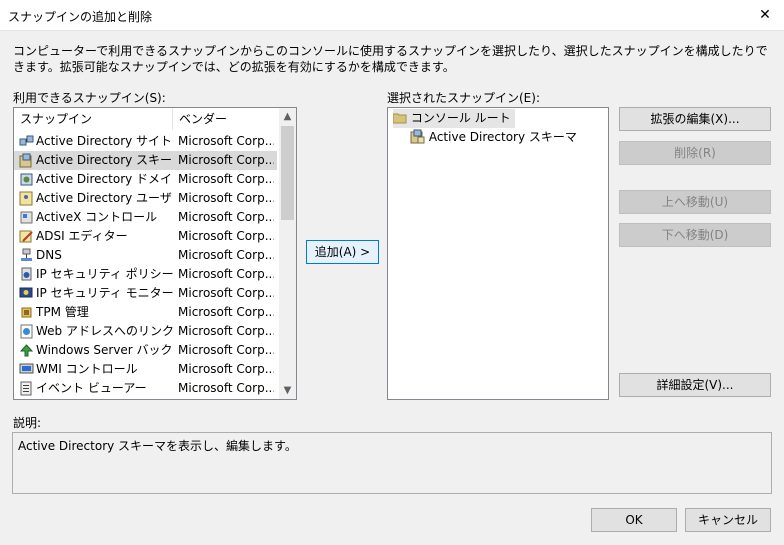  Describe the element at coordinates (695, 153) in the screenshot. I see `remove-button: 削除(R)` at that location.